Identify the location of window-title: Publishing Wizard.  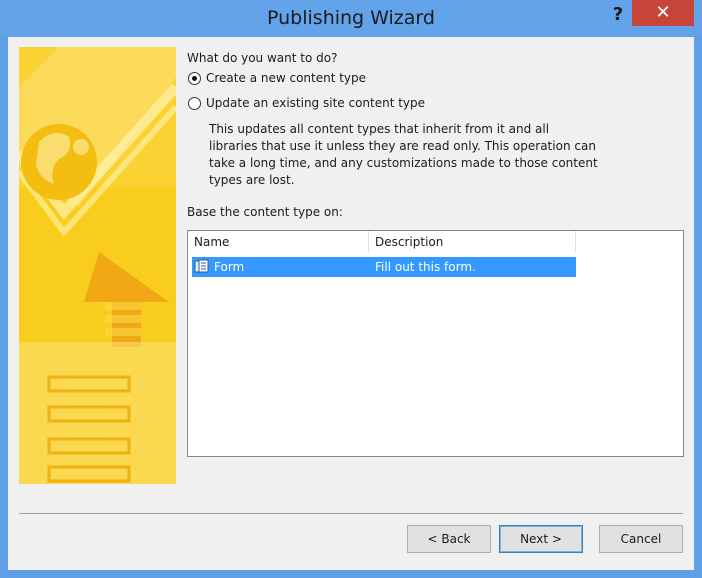
(351, 18).